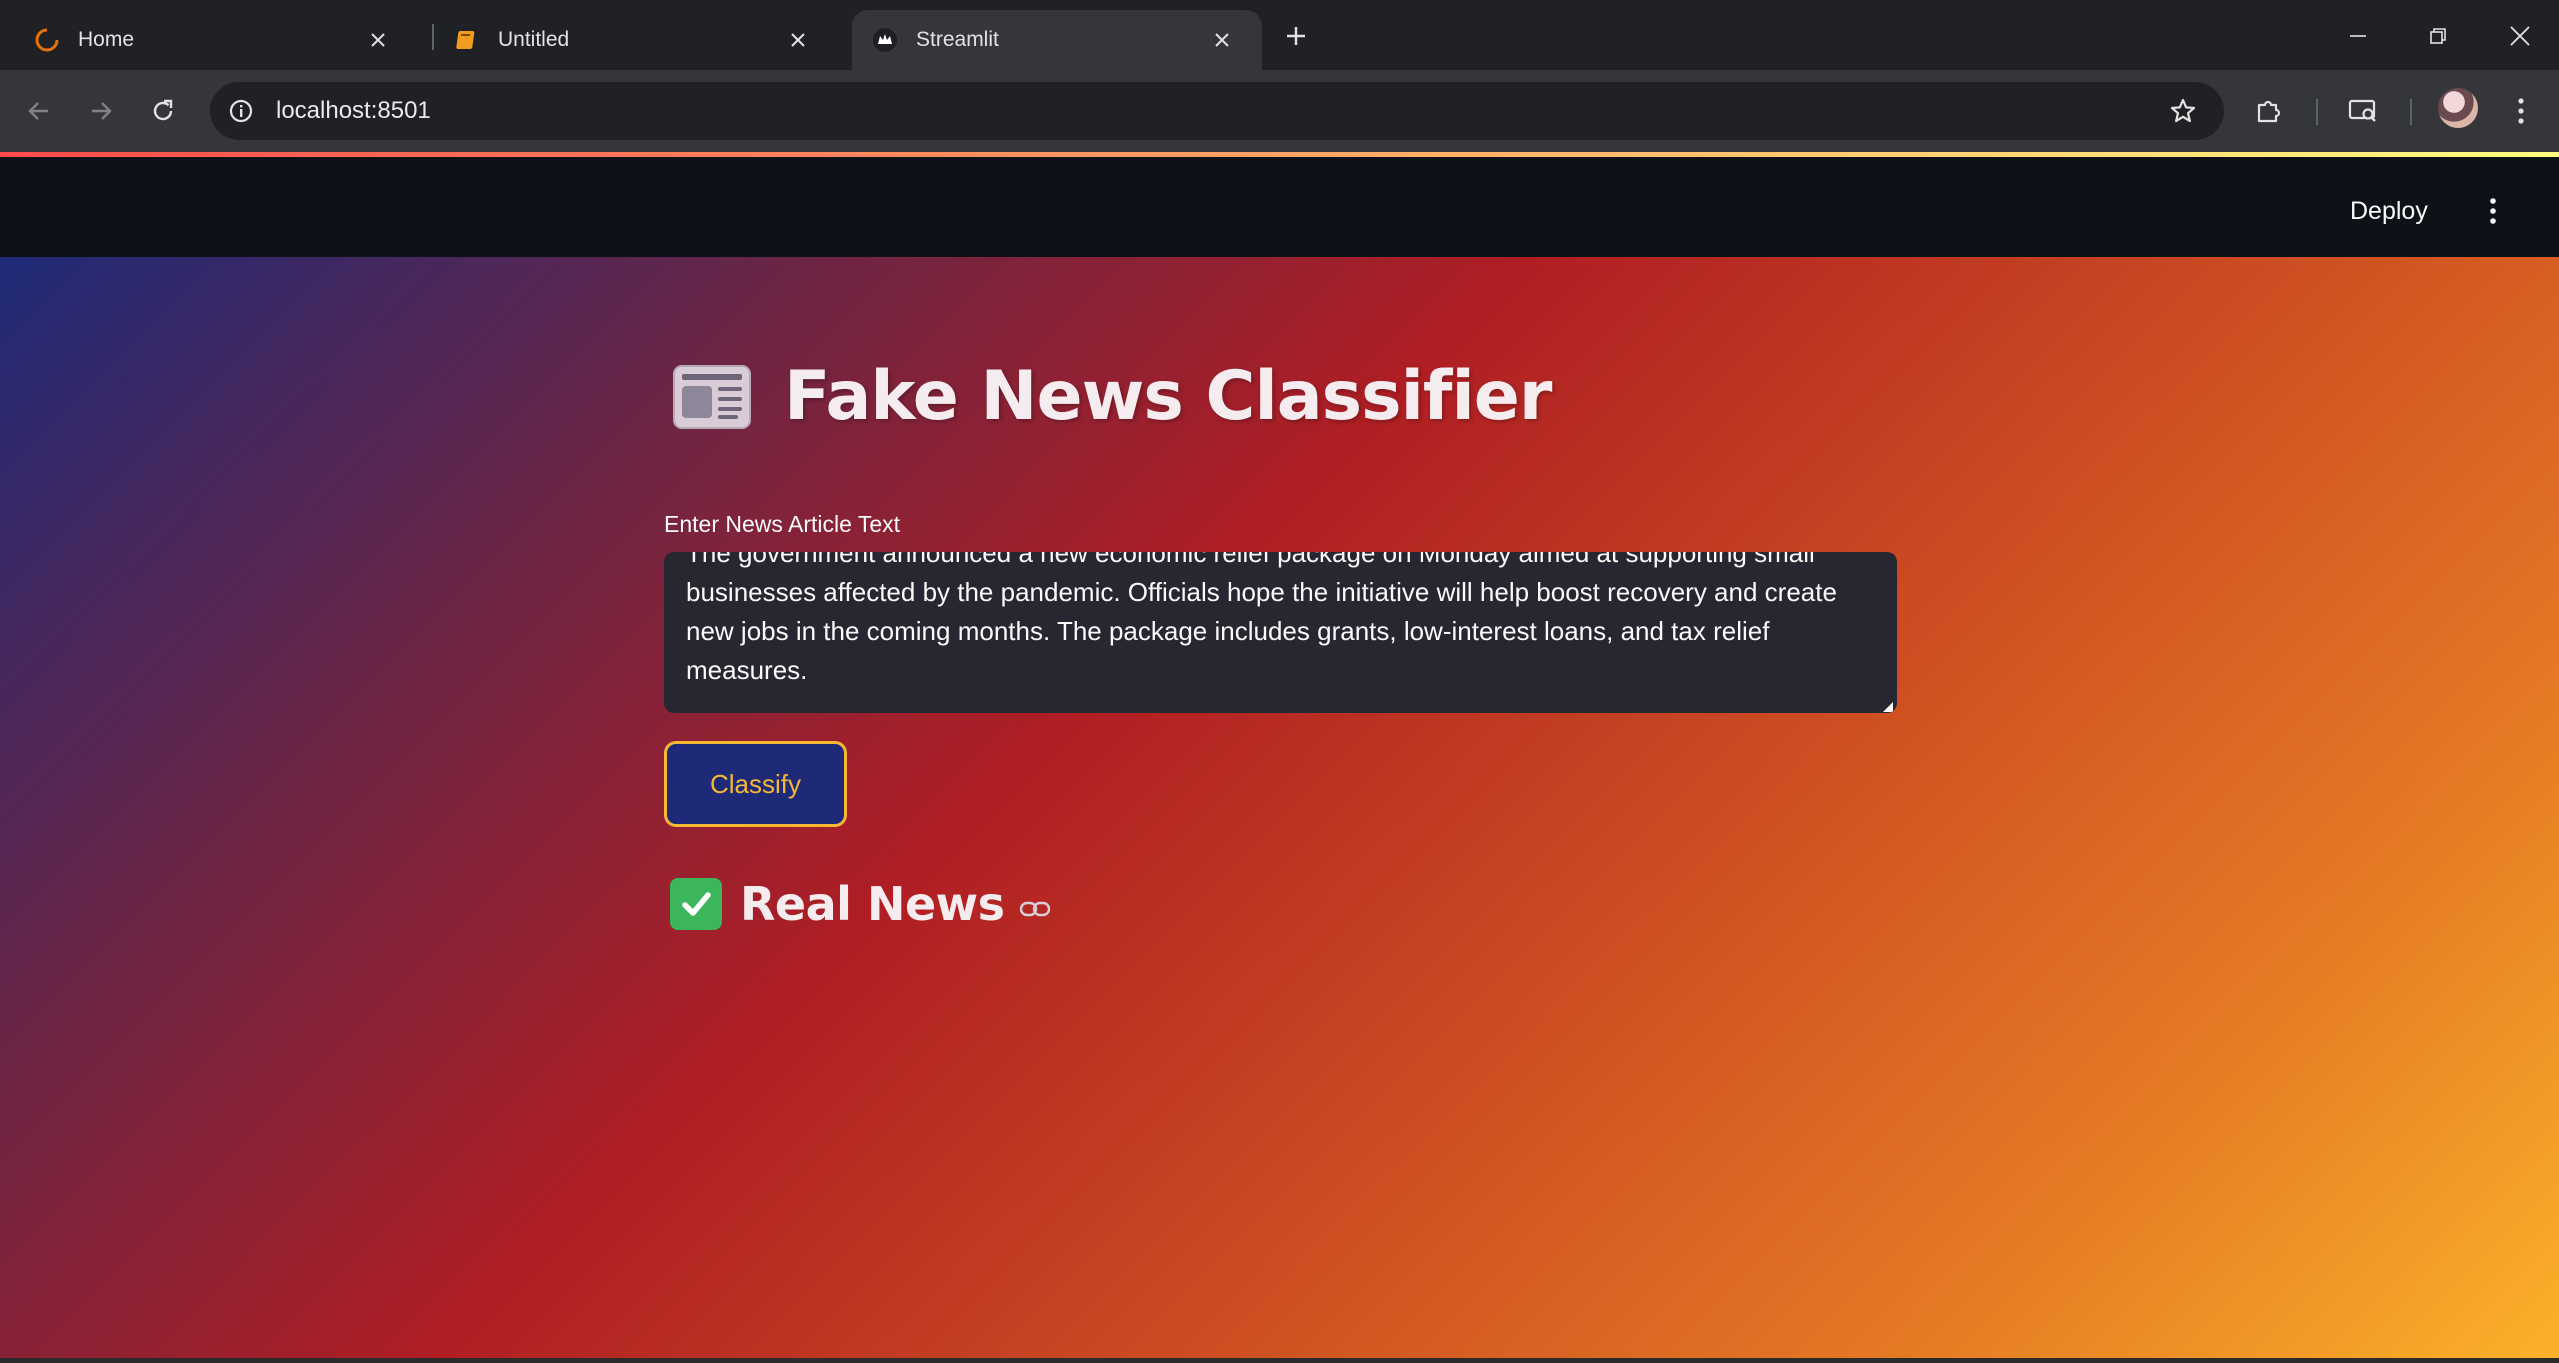 The image size is (2559, 1363). I want to click on plus-icon, so click(1296, 36).